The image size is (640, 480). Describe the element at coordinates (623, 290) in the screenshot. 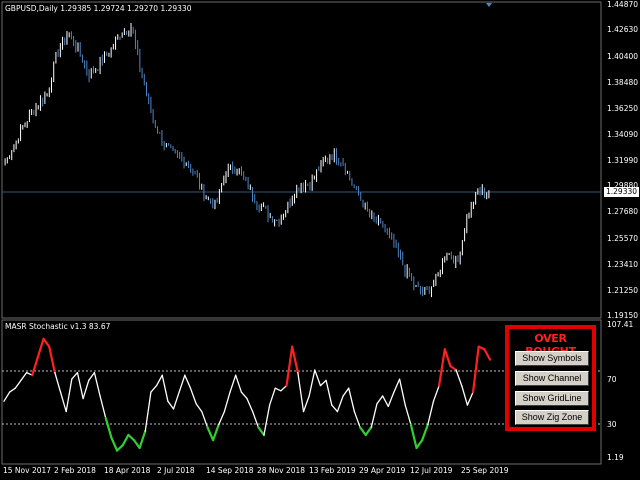

I see `price-label: 1.21250` at that location.